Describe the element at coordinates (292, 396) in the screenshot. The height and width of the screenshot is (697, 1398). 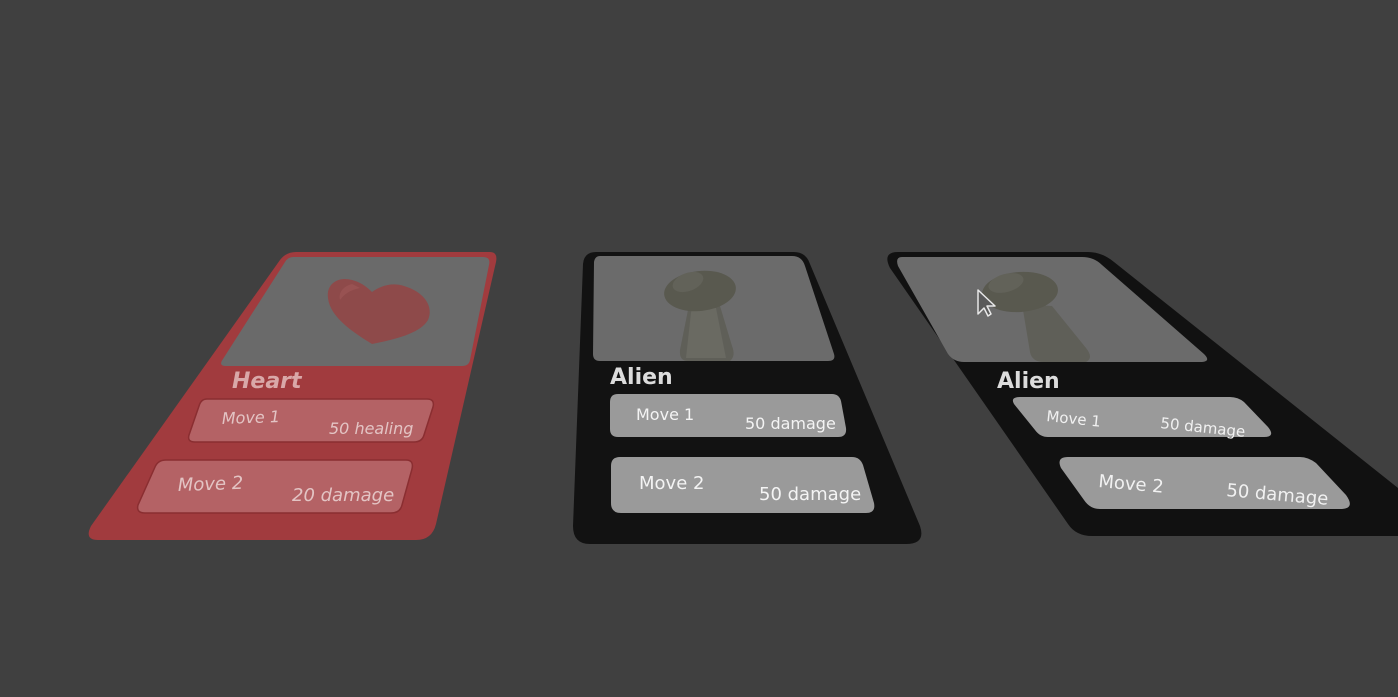
I see `card-heart: Heart Move 1 50 healing Move 2 20 damage` at that location.